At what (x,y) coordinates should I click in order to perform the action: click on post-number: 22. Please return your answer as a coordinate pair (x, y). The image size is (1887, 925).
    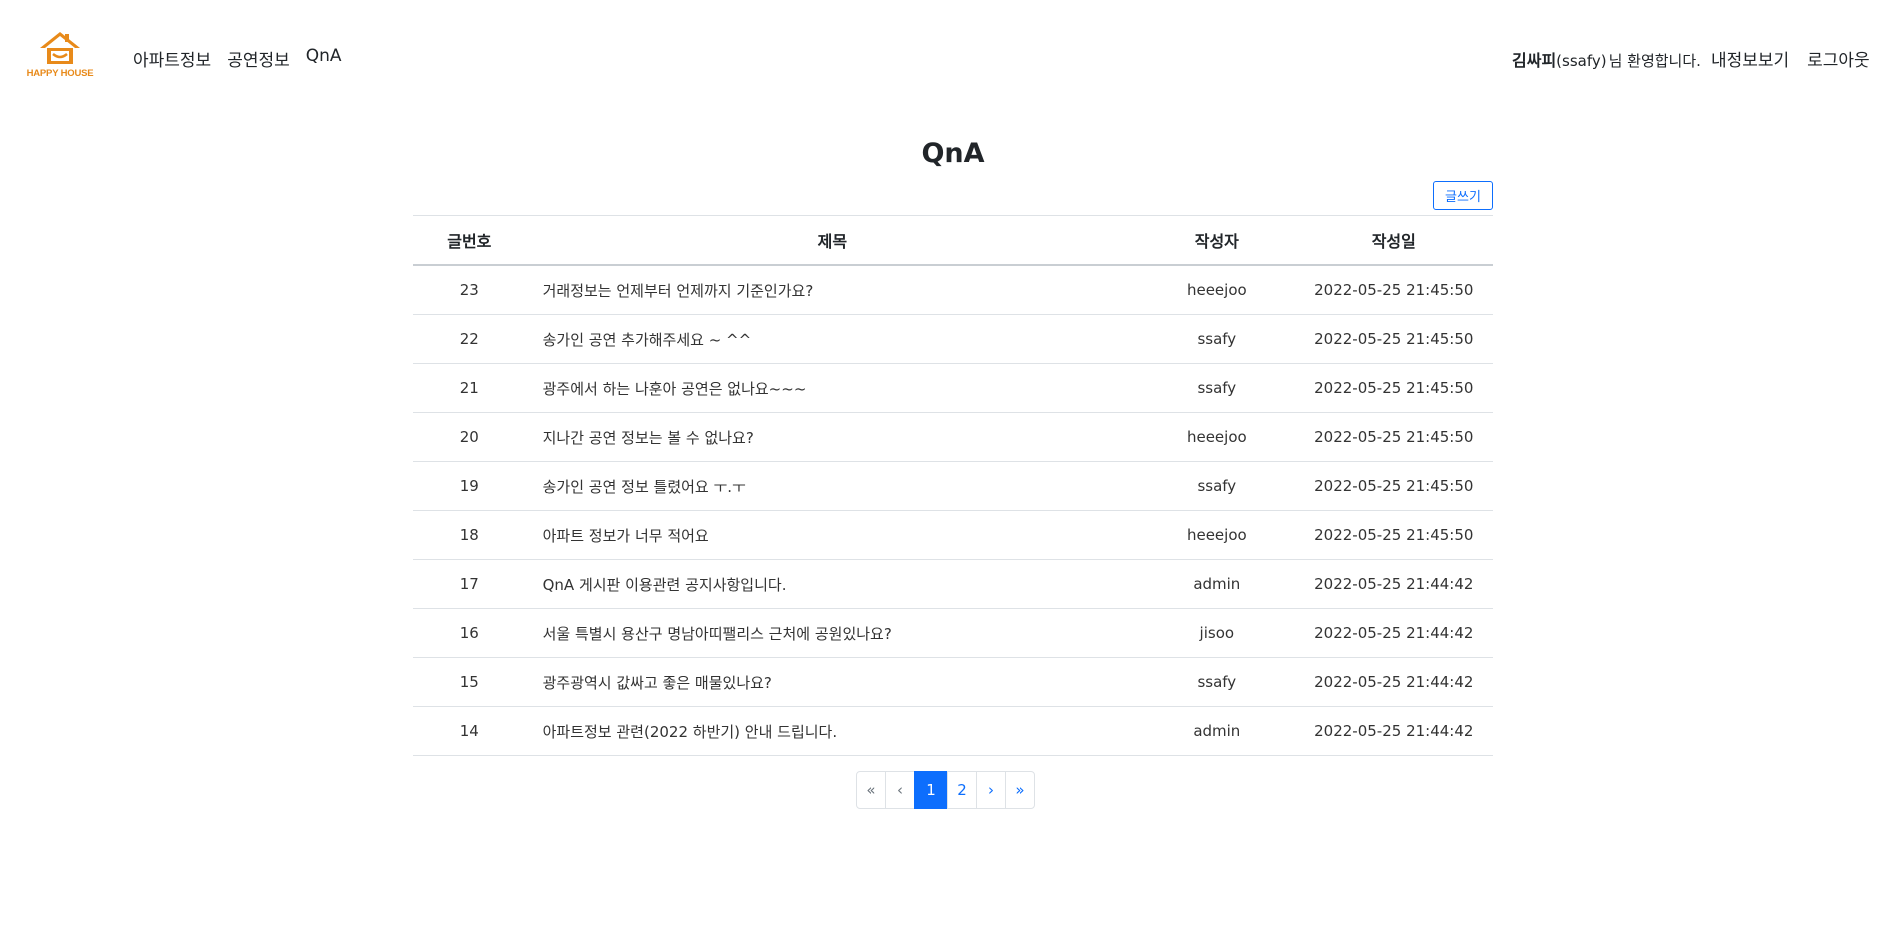
    Looking at the image, I should click on (469, 339).